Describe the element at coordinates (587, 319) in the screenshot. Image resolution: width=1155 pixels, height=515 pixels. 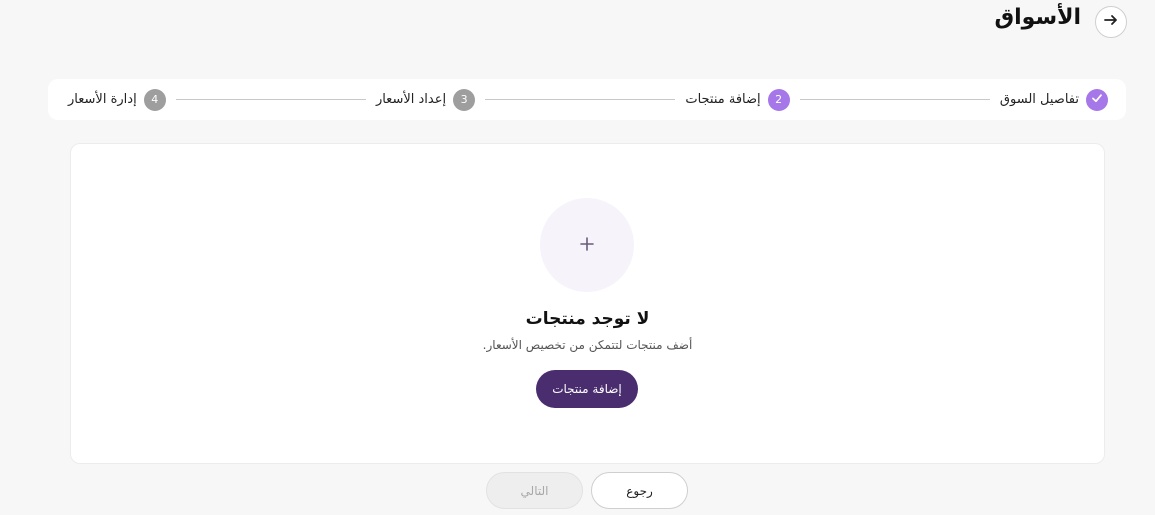
I see `empty-state-title: لا توجد منتجات` at that location.